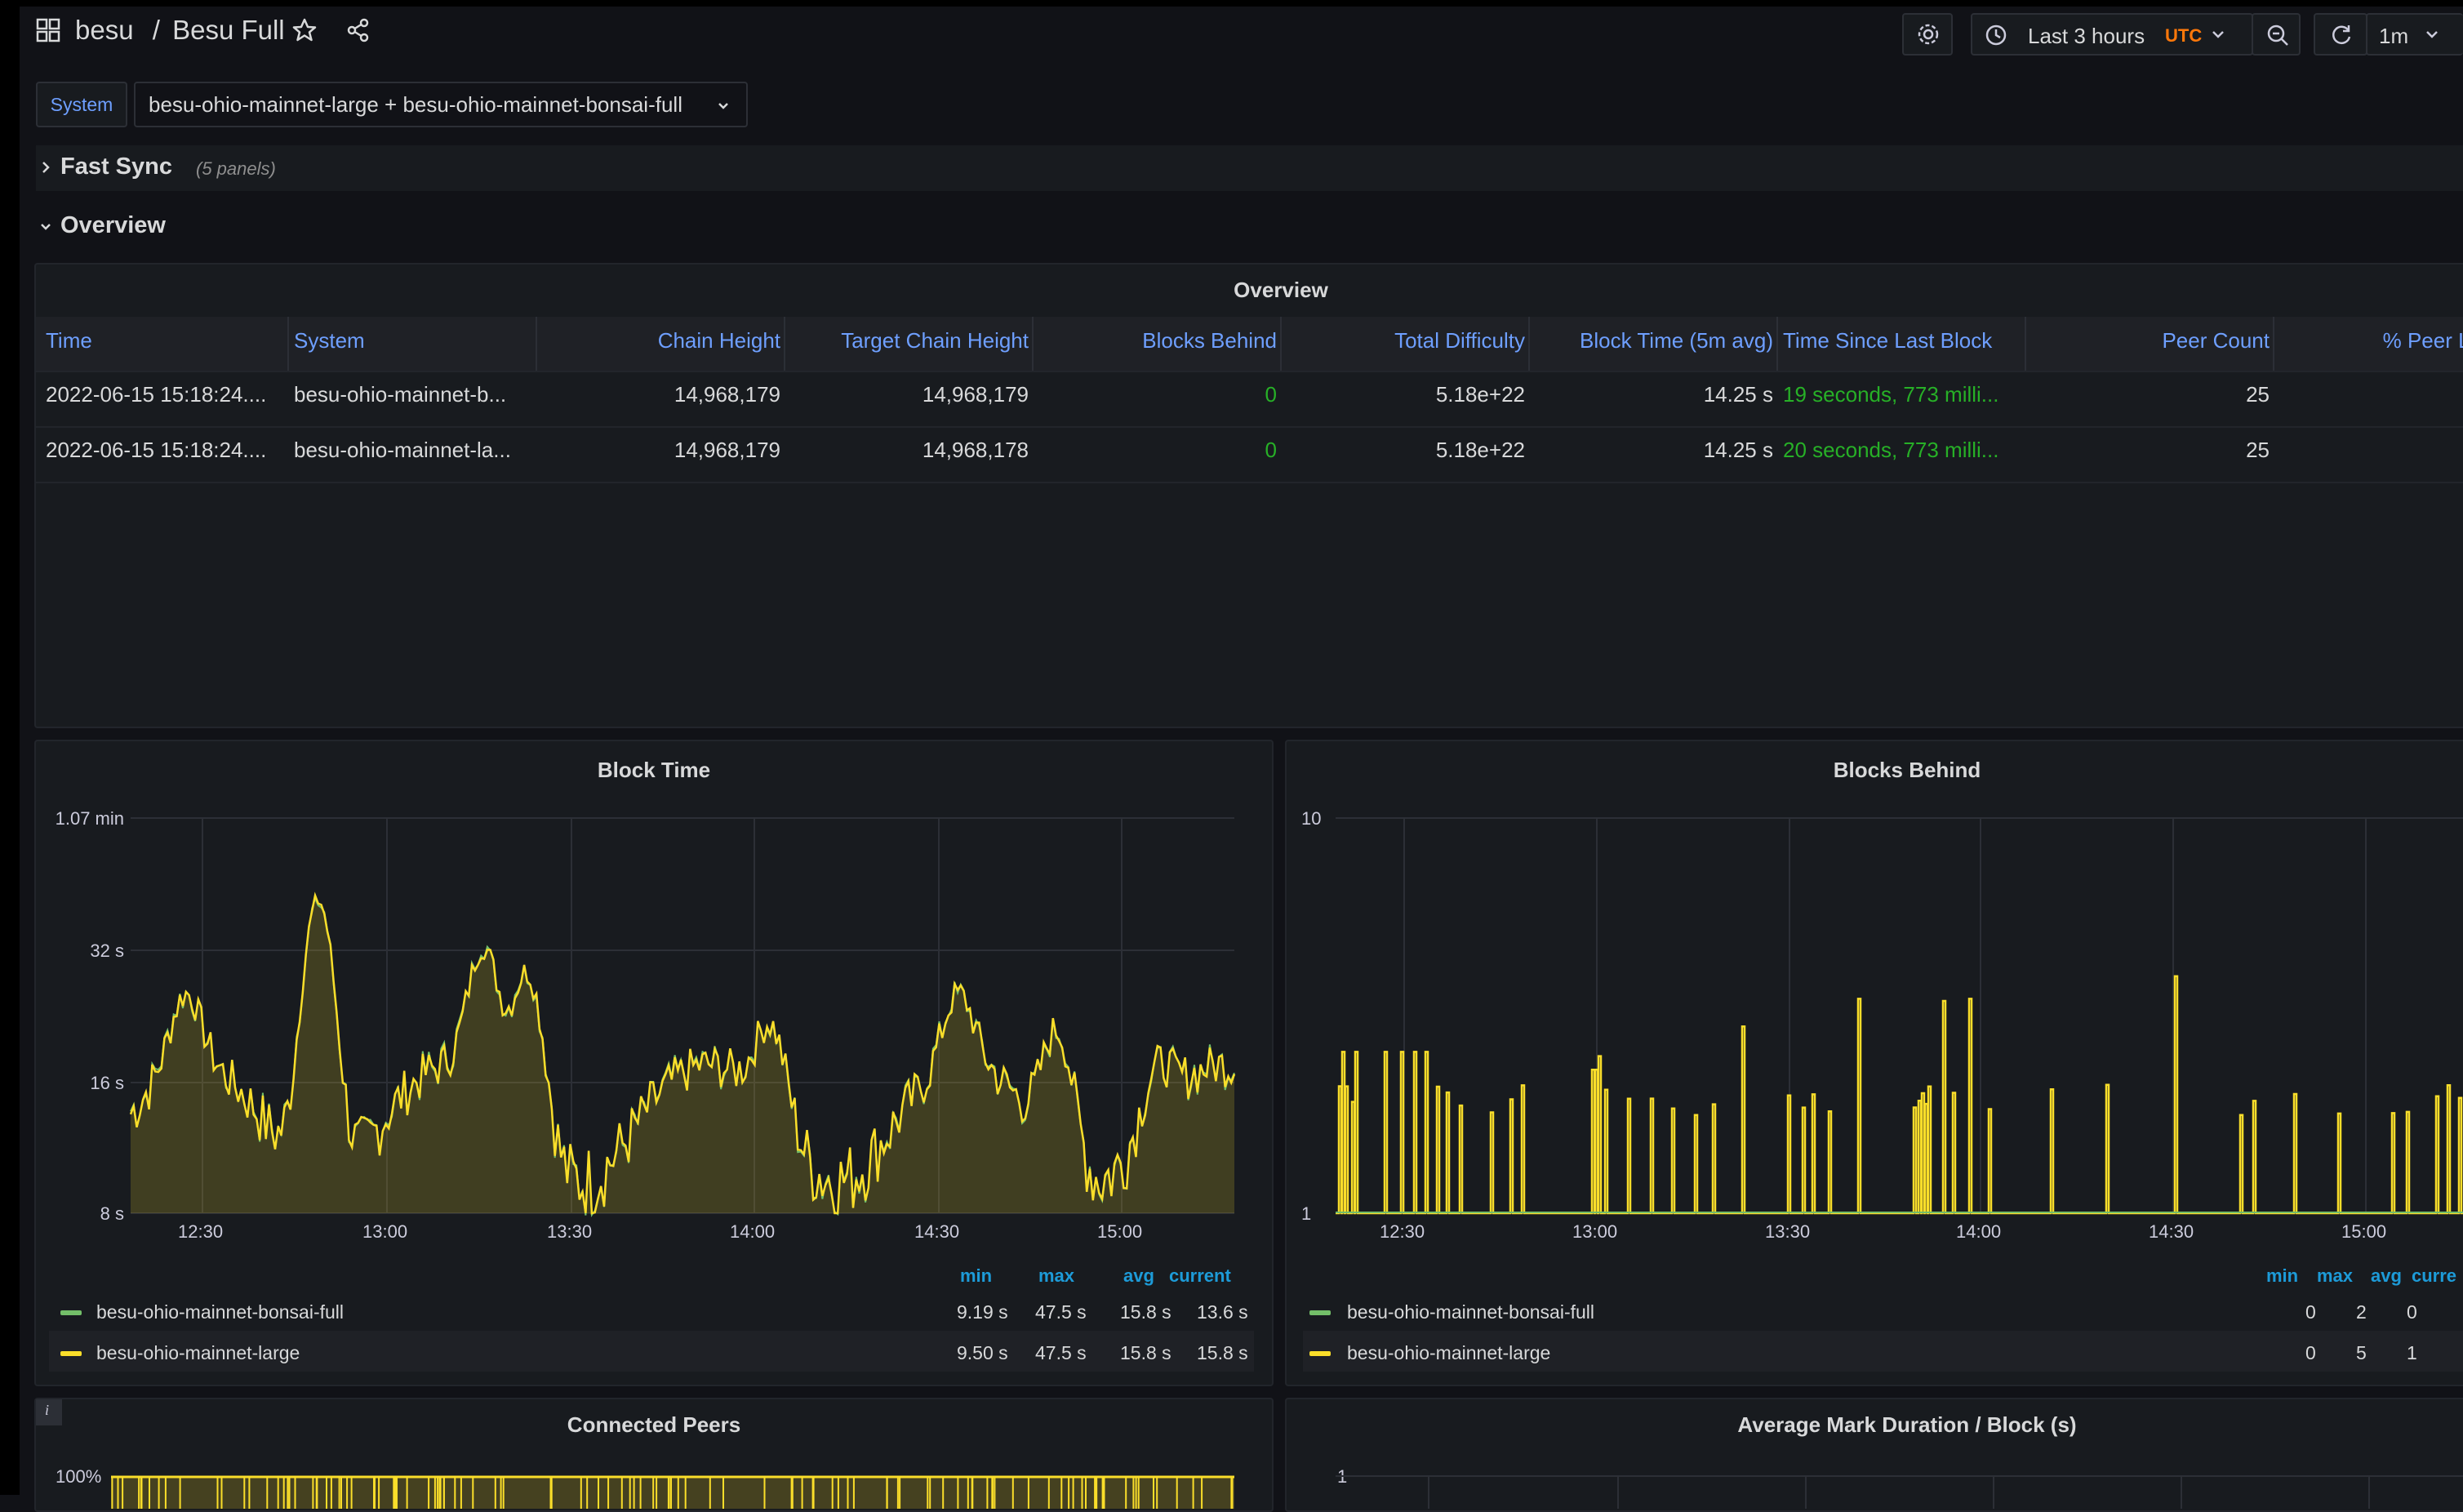  I want to click on time-range-picker: Last 3 hours UTC, so click(2112, 34).